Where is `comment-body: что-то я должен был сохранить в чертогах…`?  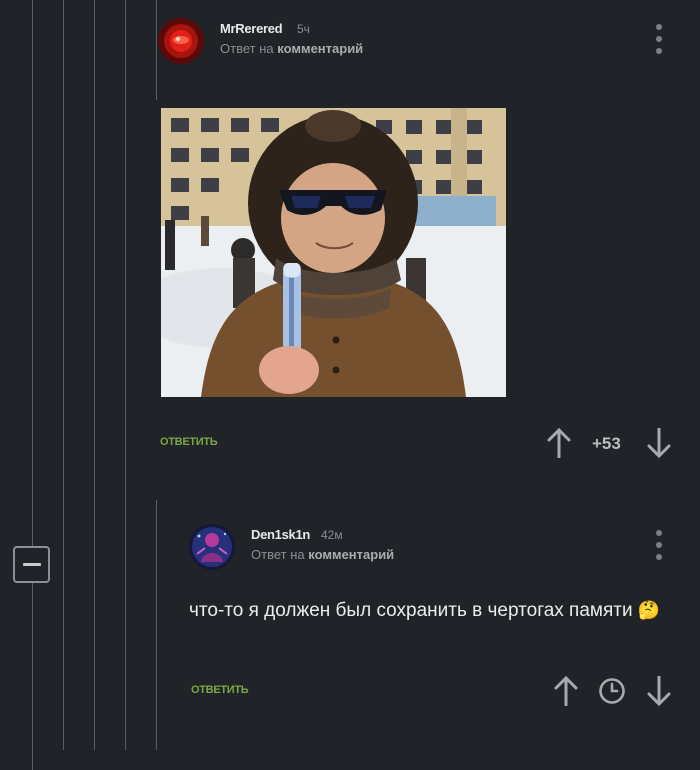 comment-body: что-то я должен был сохранить в чертогах… is located at coordinates (411, 610).